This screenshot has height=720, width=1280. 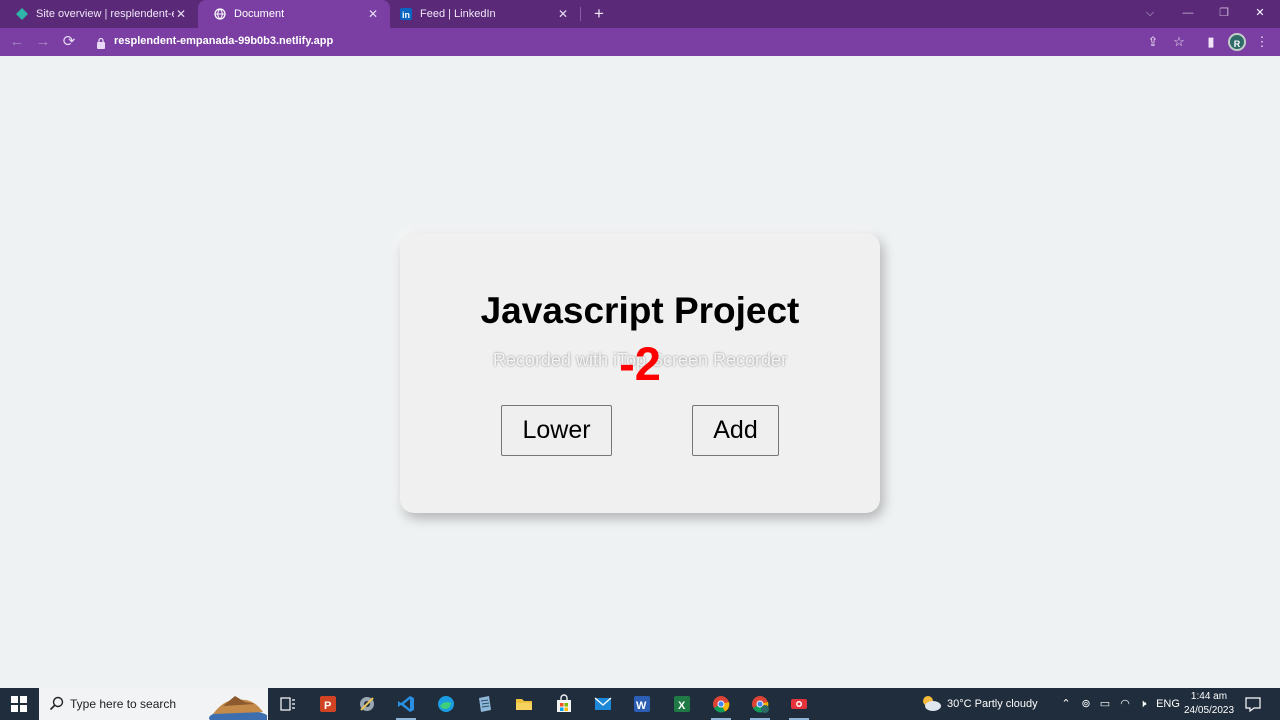 What do you see at coordinates (288, 704) in the screenshot?
I see `task-view-icon` at bounding box center [288, 704].